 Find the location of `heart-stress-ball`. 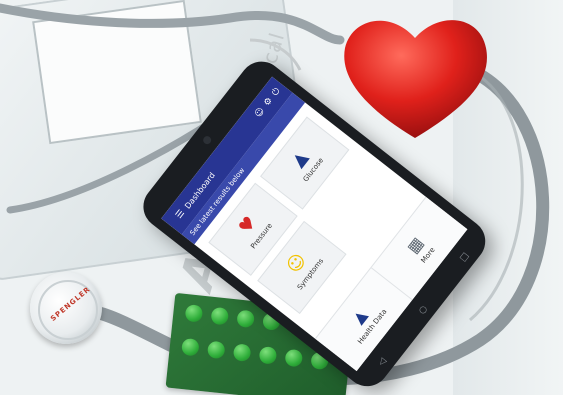

heart-stress-ball is located at coordinates (415, 75).